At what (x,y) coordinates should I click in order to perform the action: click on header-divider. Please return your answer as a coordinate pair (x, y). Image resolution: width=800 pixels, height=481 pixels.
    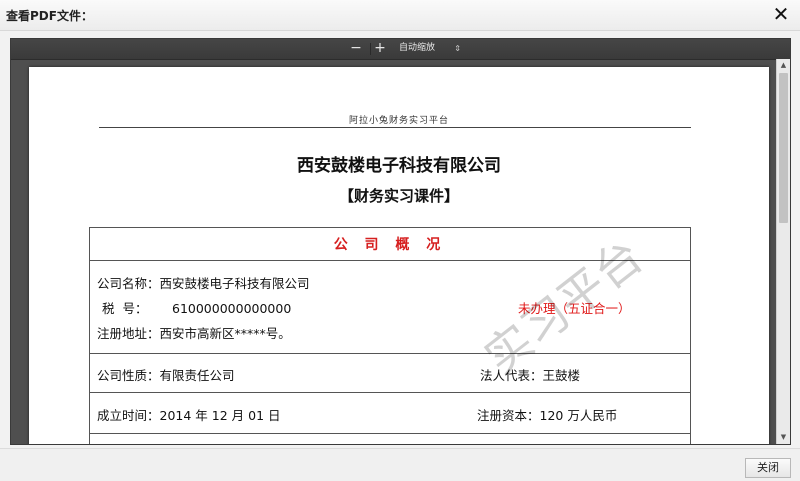
    Looking at the image, I should click on (395, 127).